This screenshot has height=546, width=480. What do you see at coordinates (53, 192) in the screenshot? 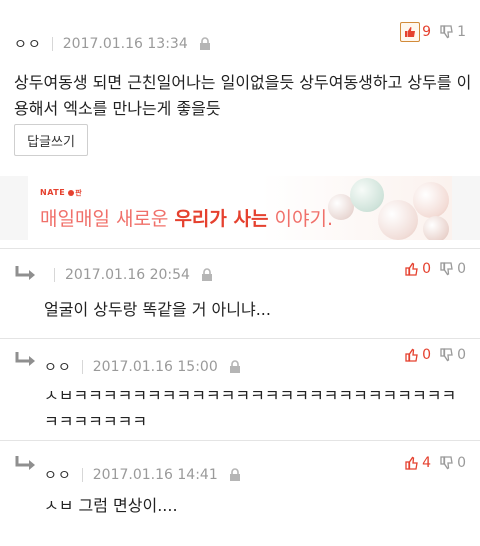
I see `brand-name: NATE` at bounding box center [53, 192].